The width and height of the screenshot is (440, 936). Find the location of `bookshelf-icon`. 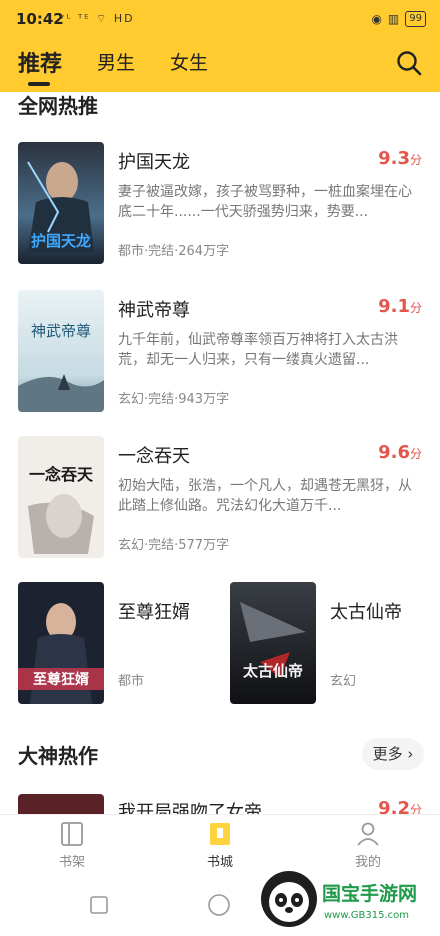

bookshelf-icon is located at coordinates (72, 834).